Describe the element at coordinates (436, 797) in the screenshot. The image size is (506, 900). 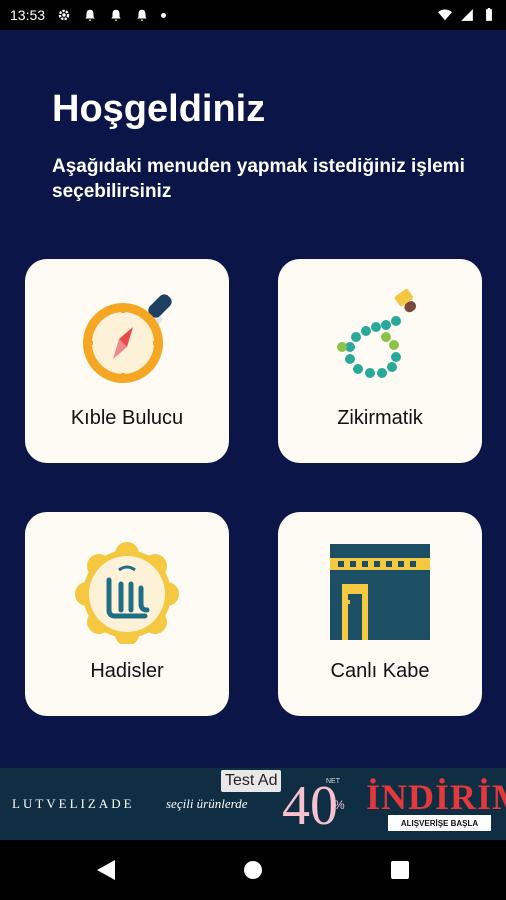
I see `ad-sale-text: İNDİRİM` at that location.